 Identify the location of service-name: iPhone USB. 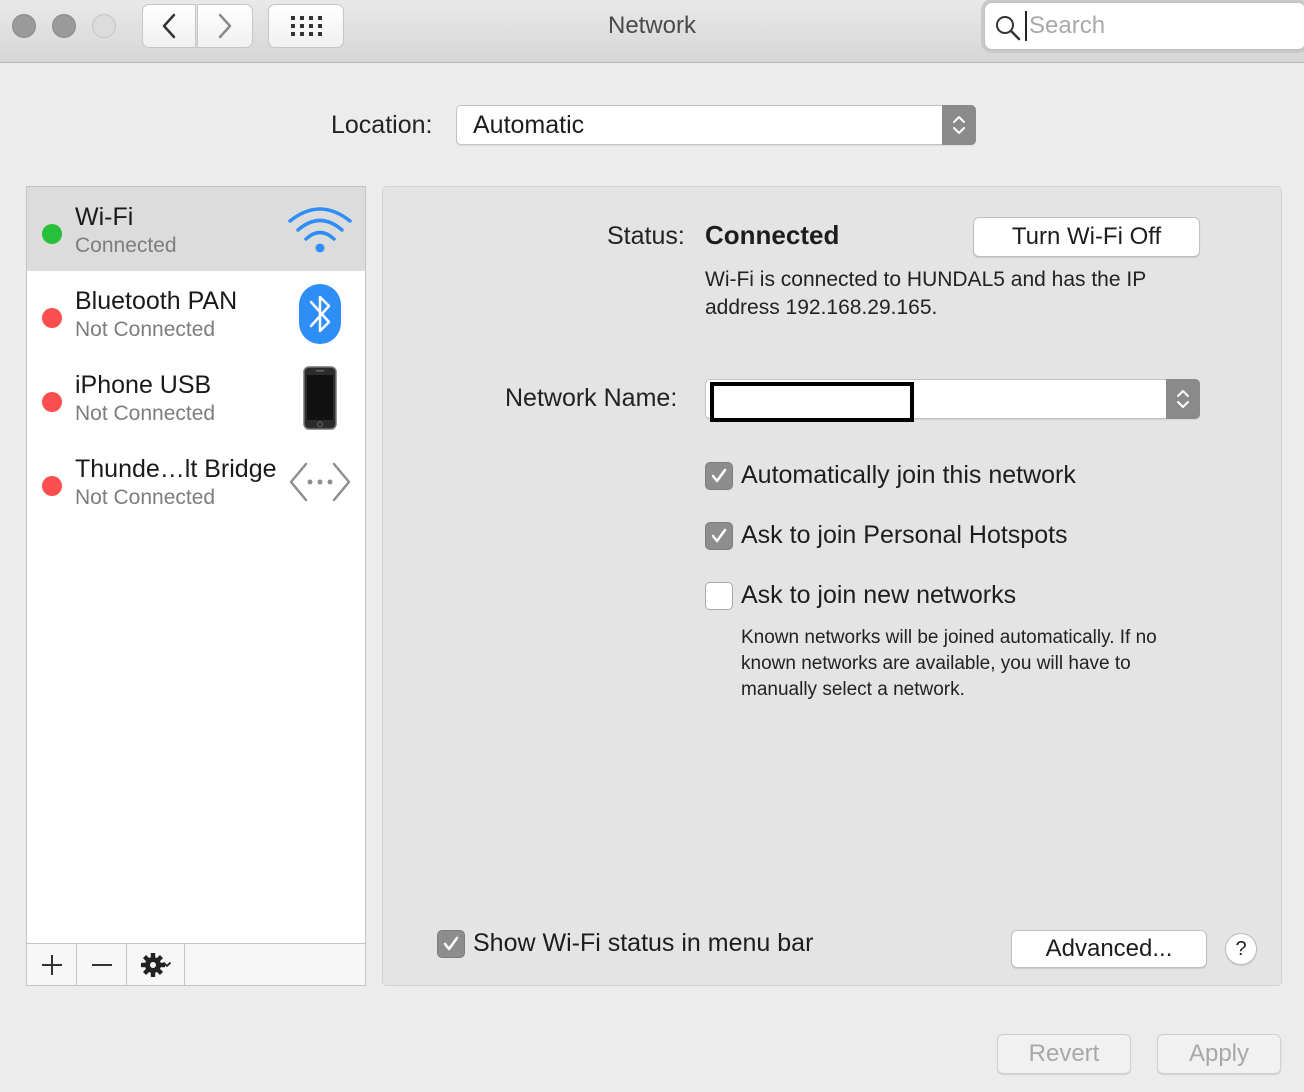
(143, 385).